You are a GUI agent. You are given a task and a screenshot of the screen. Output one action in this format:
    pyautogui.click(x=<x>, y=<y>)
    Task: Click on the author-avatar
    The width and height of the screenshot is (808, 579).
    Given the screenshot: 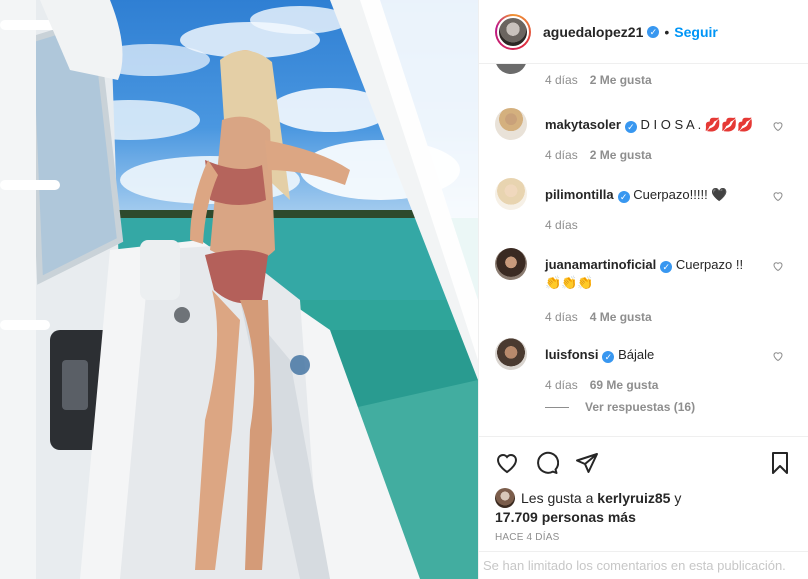 What is the action you would take?
    pyautogui.click(x=513, y=31)
    